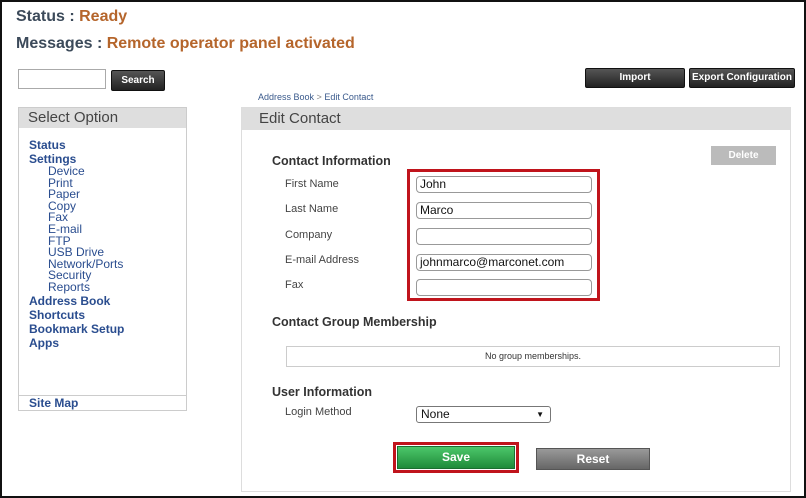  Describe the element at coordinates (322, 260) in the screenshot. I see `email-address-label: E-mail Address` at that location.